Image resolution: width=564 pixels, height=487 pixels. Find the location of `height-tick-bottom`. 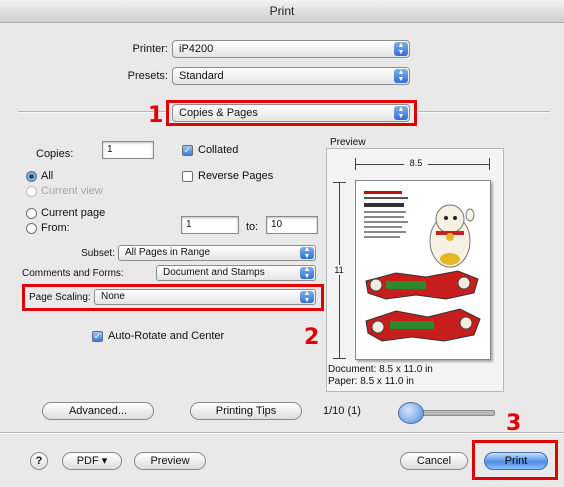

height-tick-bottom is located at coordinates (339, 358).